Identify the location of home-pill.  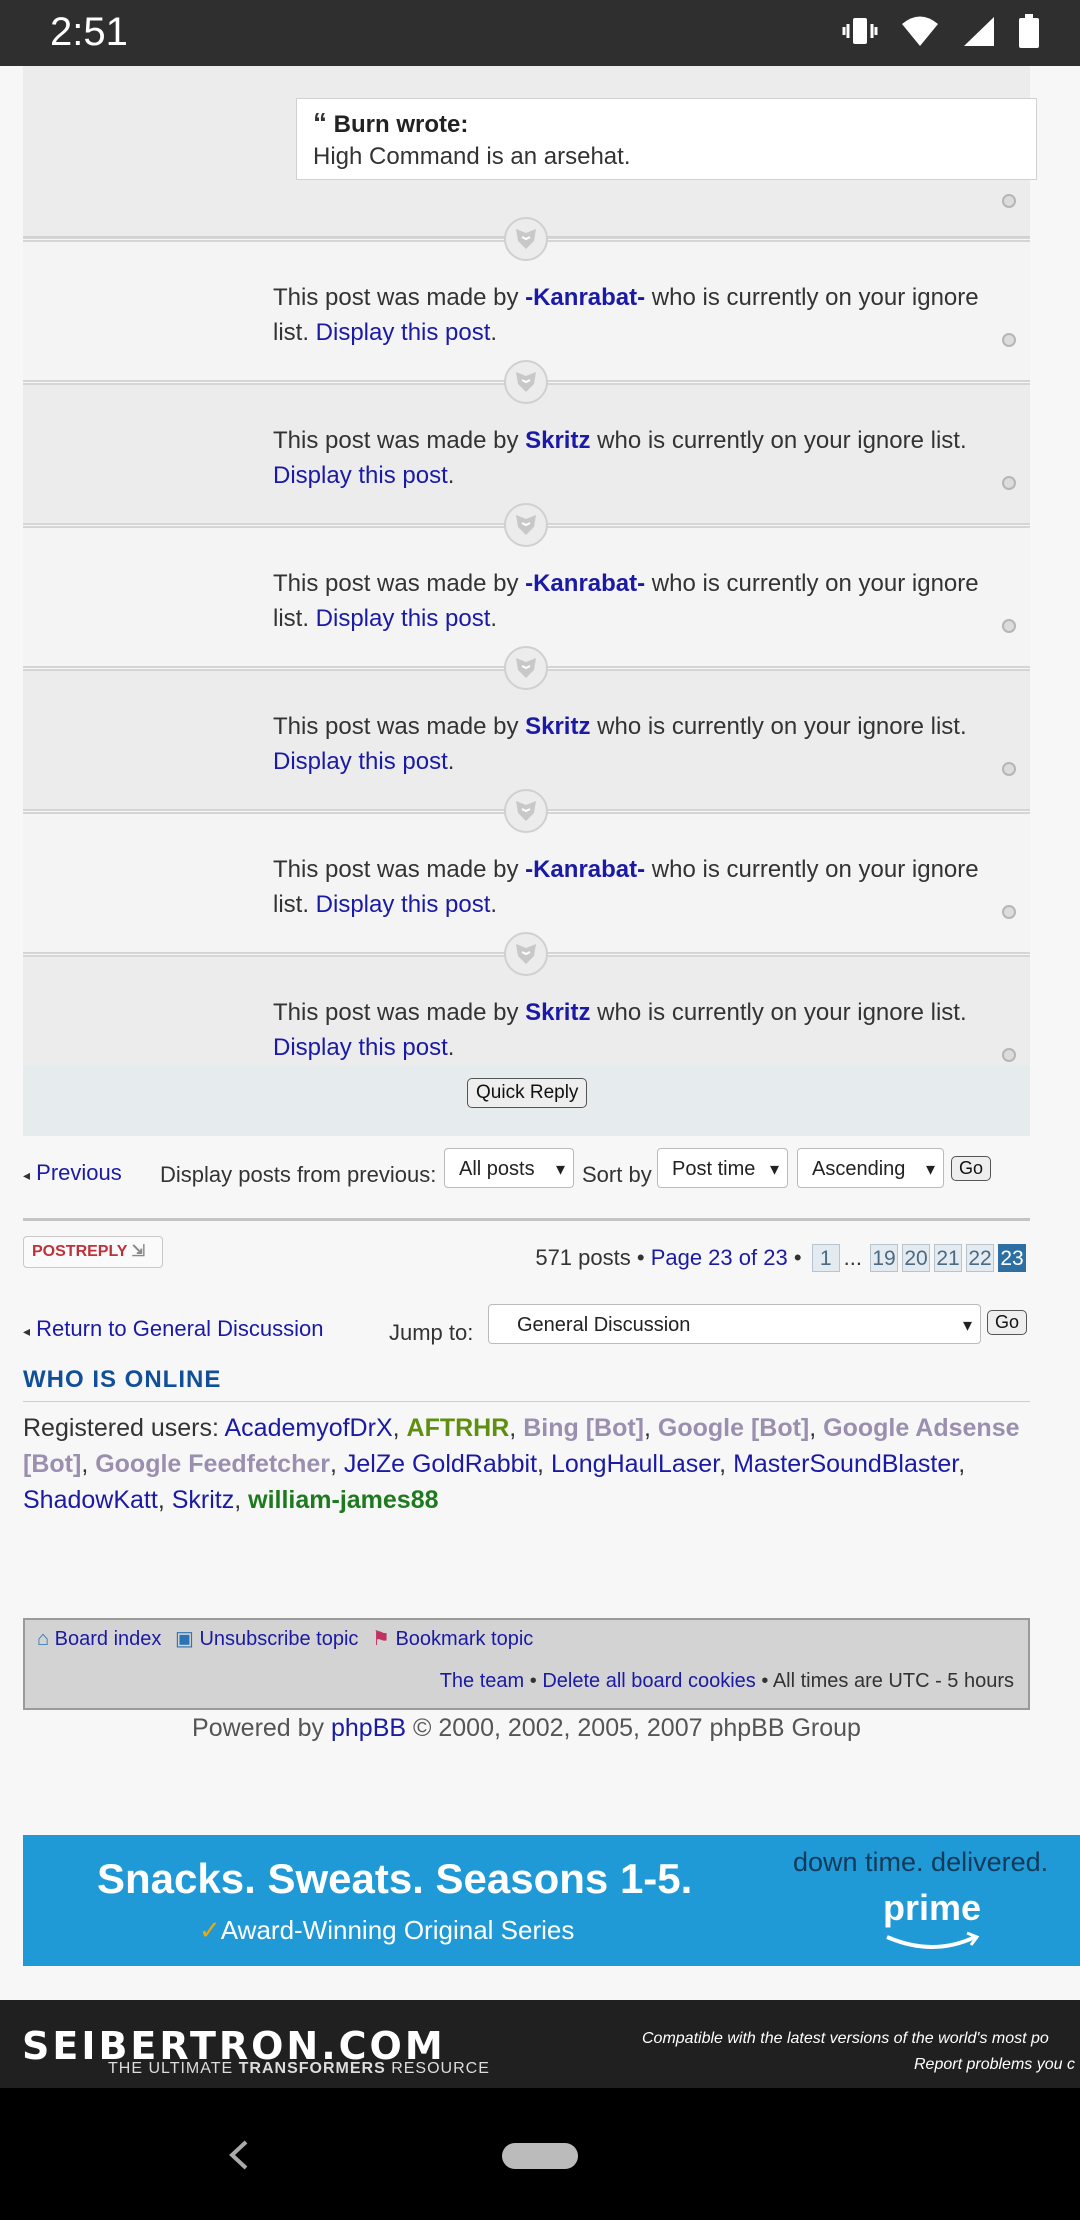
(540, 2156).